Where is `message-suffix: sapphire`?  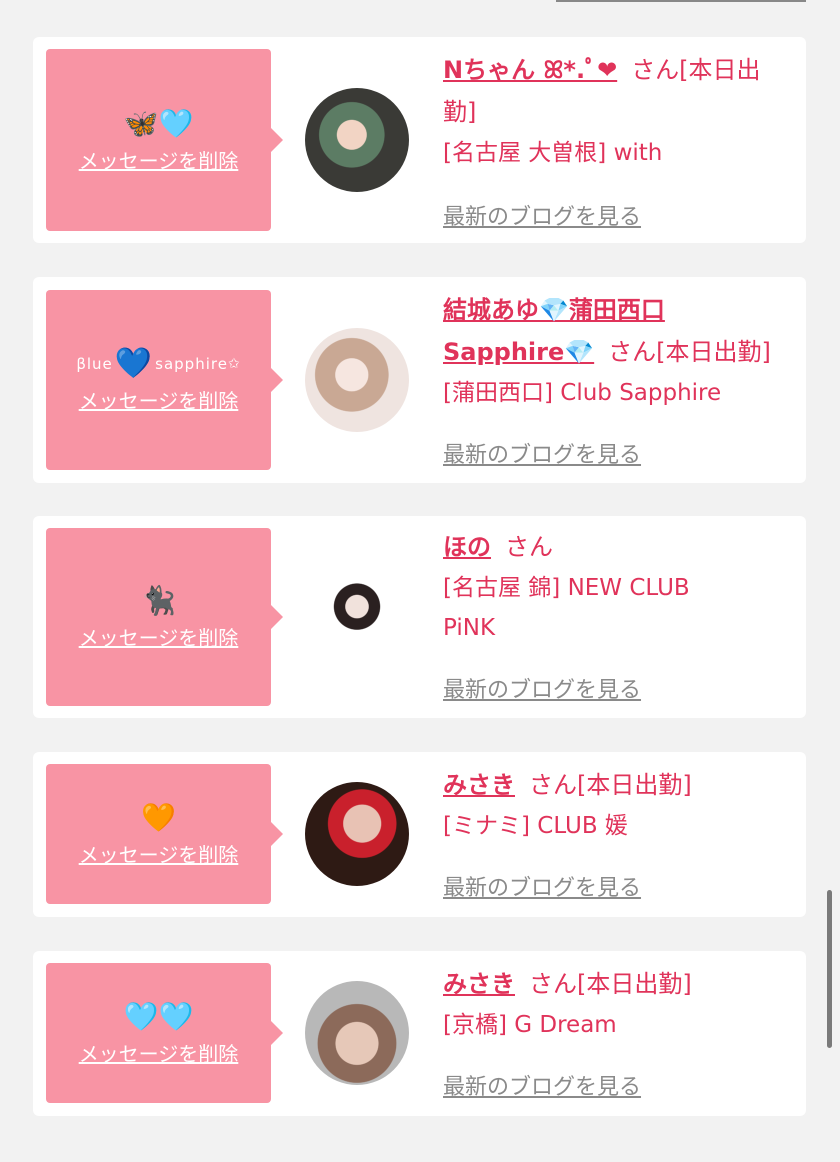
message-suffix: sapphire is located at coordinates (191, 363).